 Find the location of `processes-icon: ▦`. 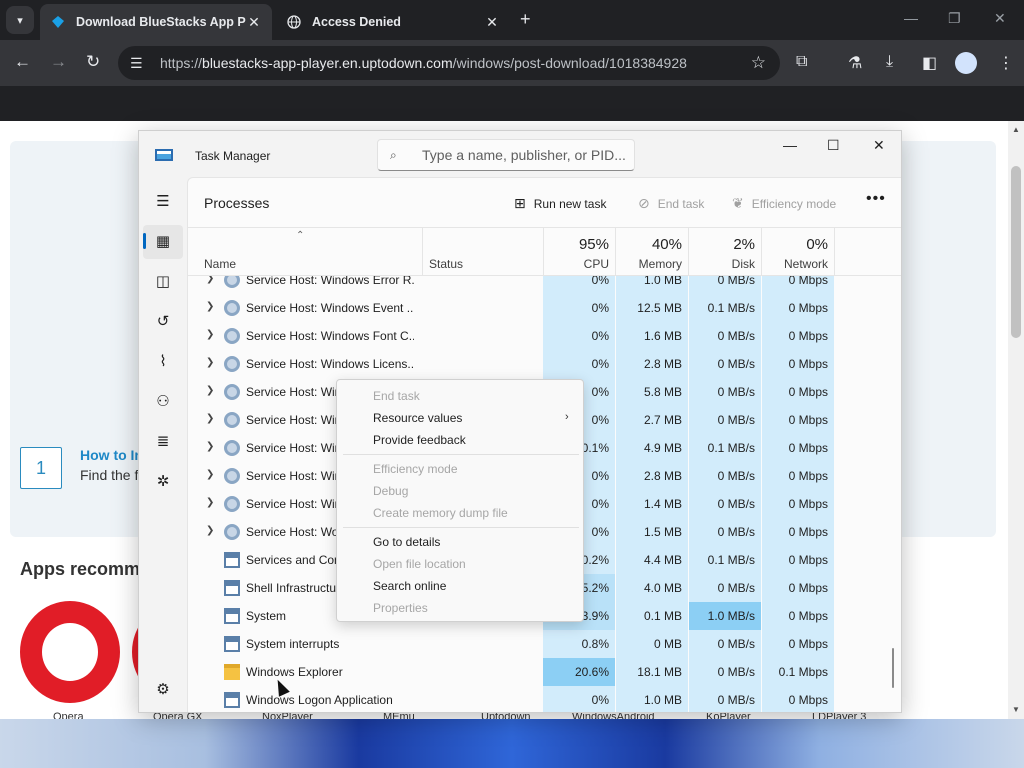

processes-icon: ▦ is located at coordinates (163, 241).